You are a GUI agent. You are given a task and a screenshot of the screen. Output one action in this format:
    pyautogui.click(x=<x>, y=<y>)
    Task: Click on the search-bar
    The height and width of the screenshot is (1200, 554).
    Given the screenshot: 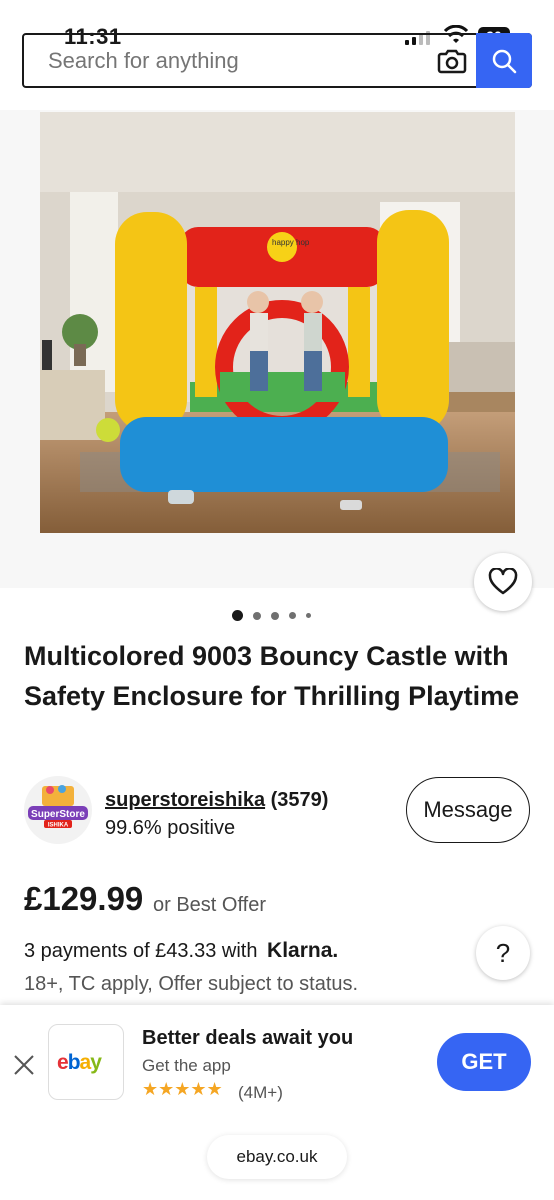 What is the action you would take?
    pyautogui.click(x=277, y=60)
    